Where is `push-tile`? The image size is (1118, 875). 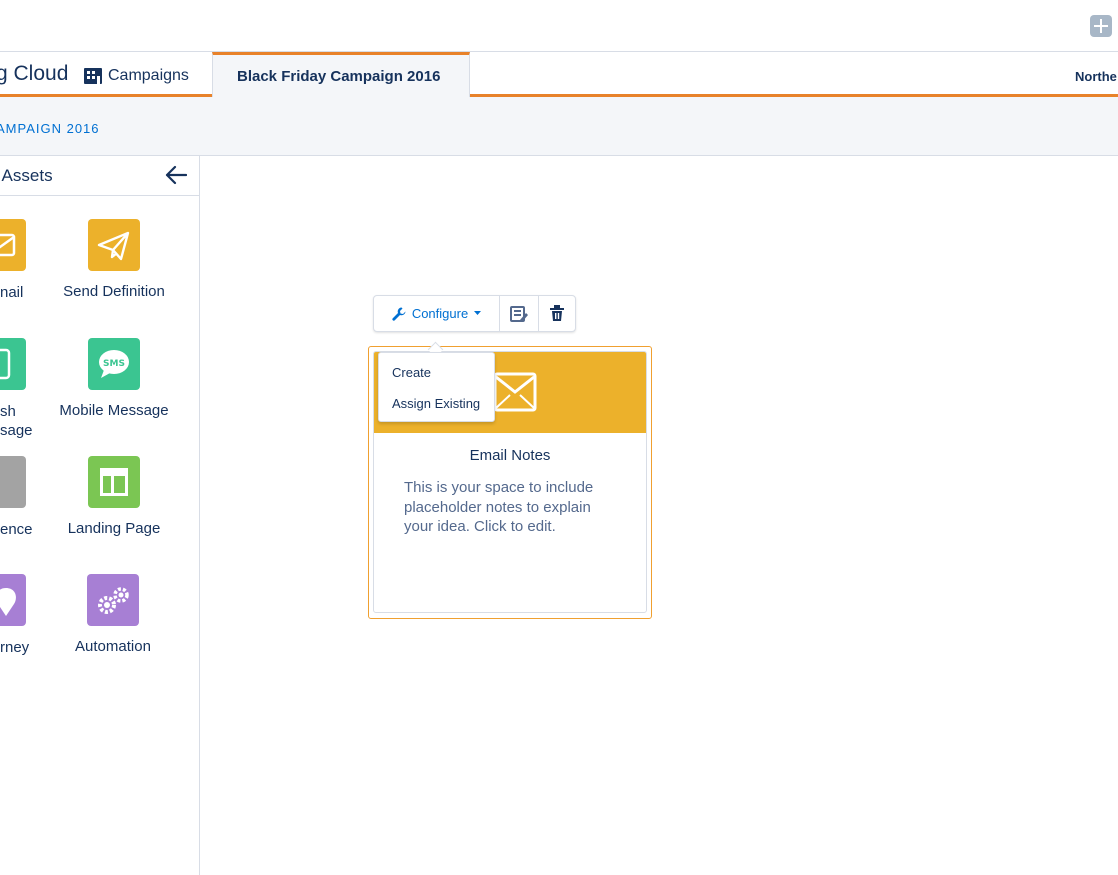 push-tile is located at coordinates (13, 364).